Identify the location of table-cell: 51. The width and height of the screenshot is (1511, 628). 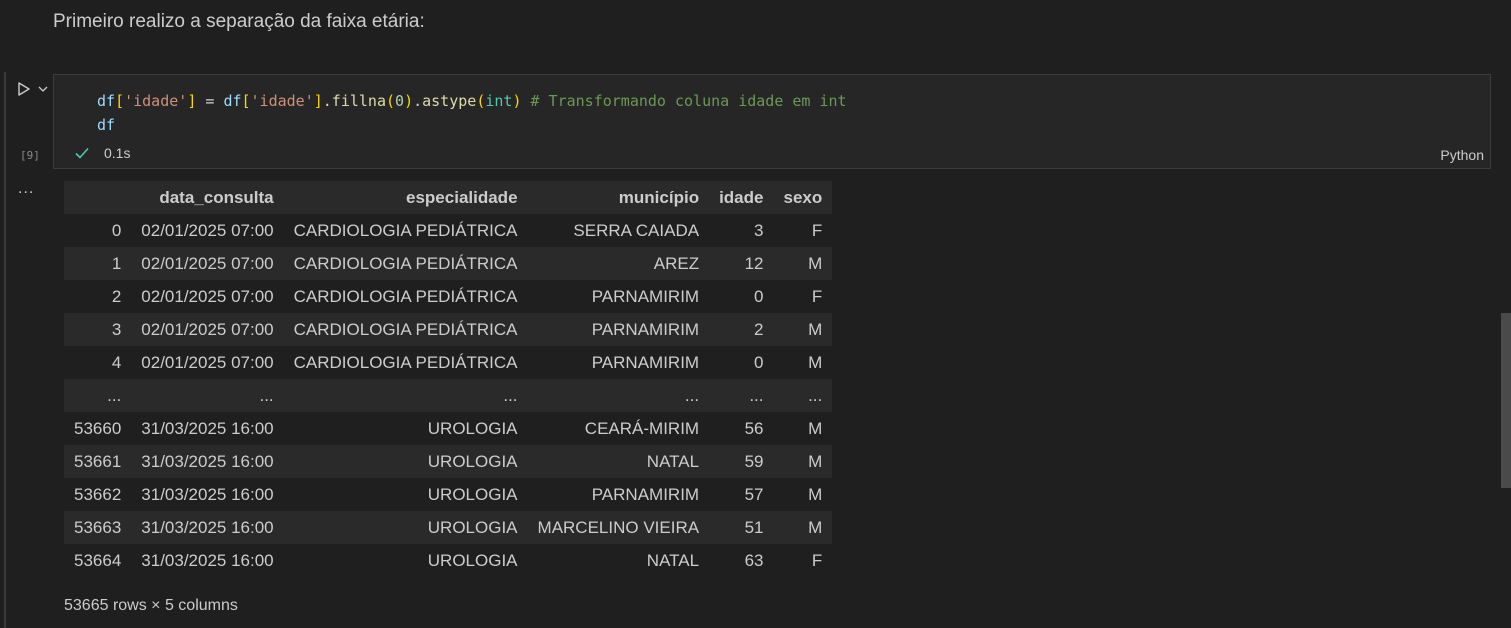
(754, 527).